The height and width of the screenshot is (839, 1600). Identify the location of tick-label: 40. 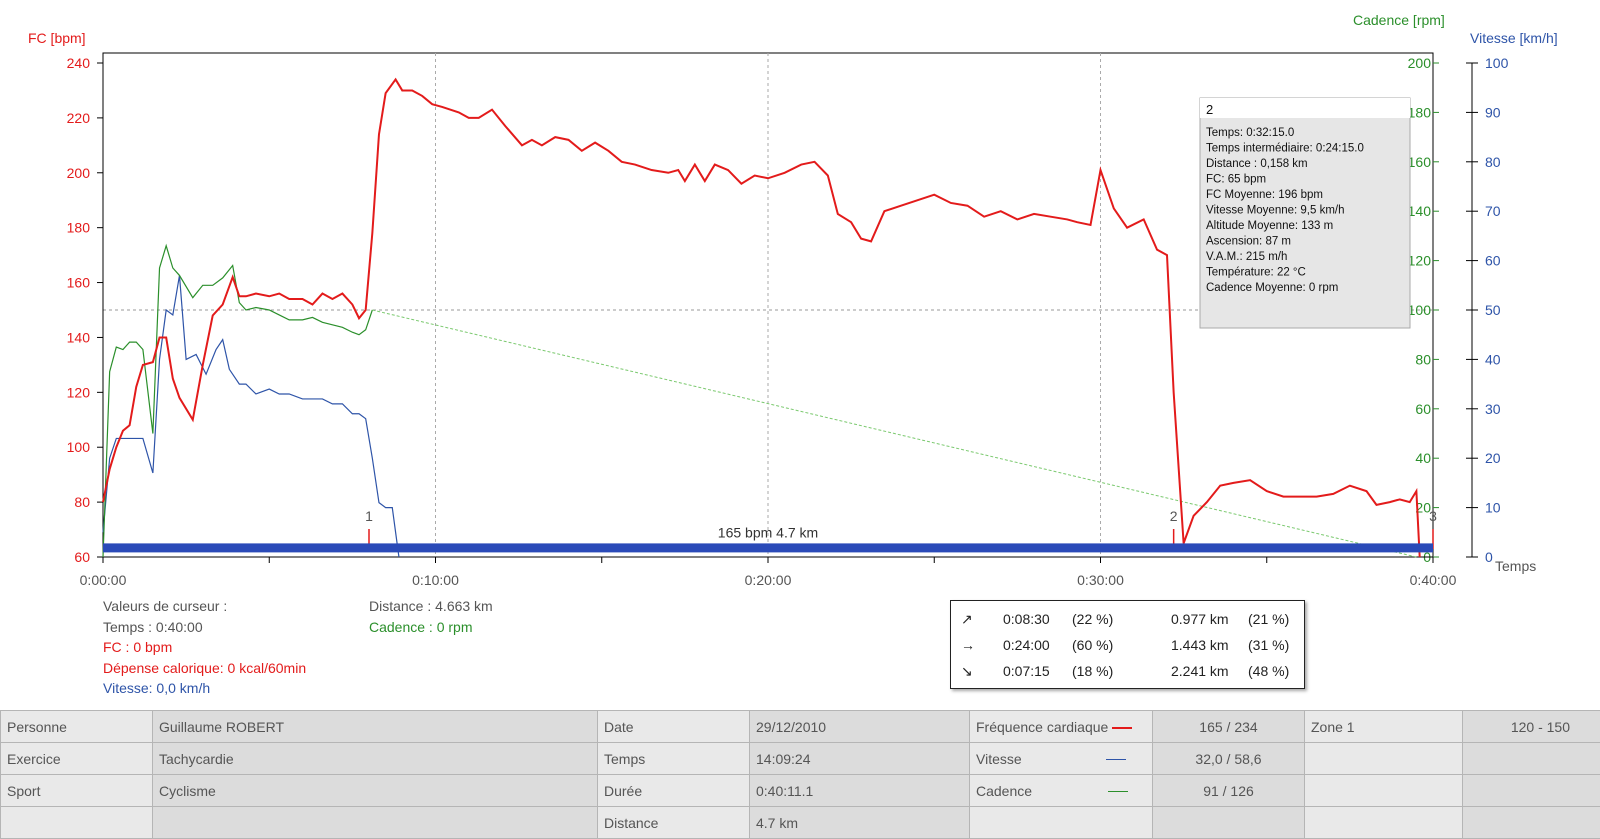
(1493, 359).